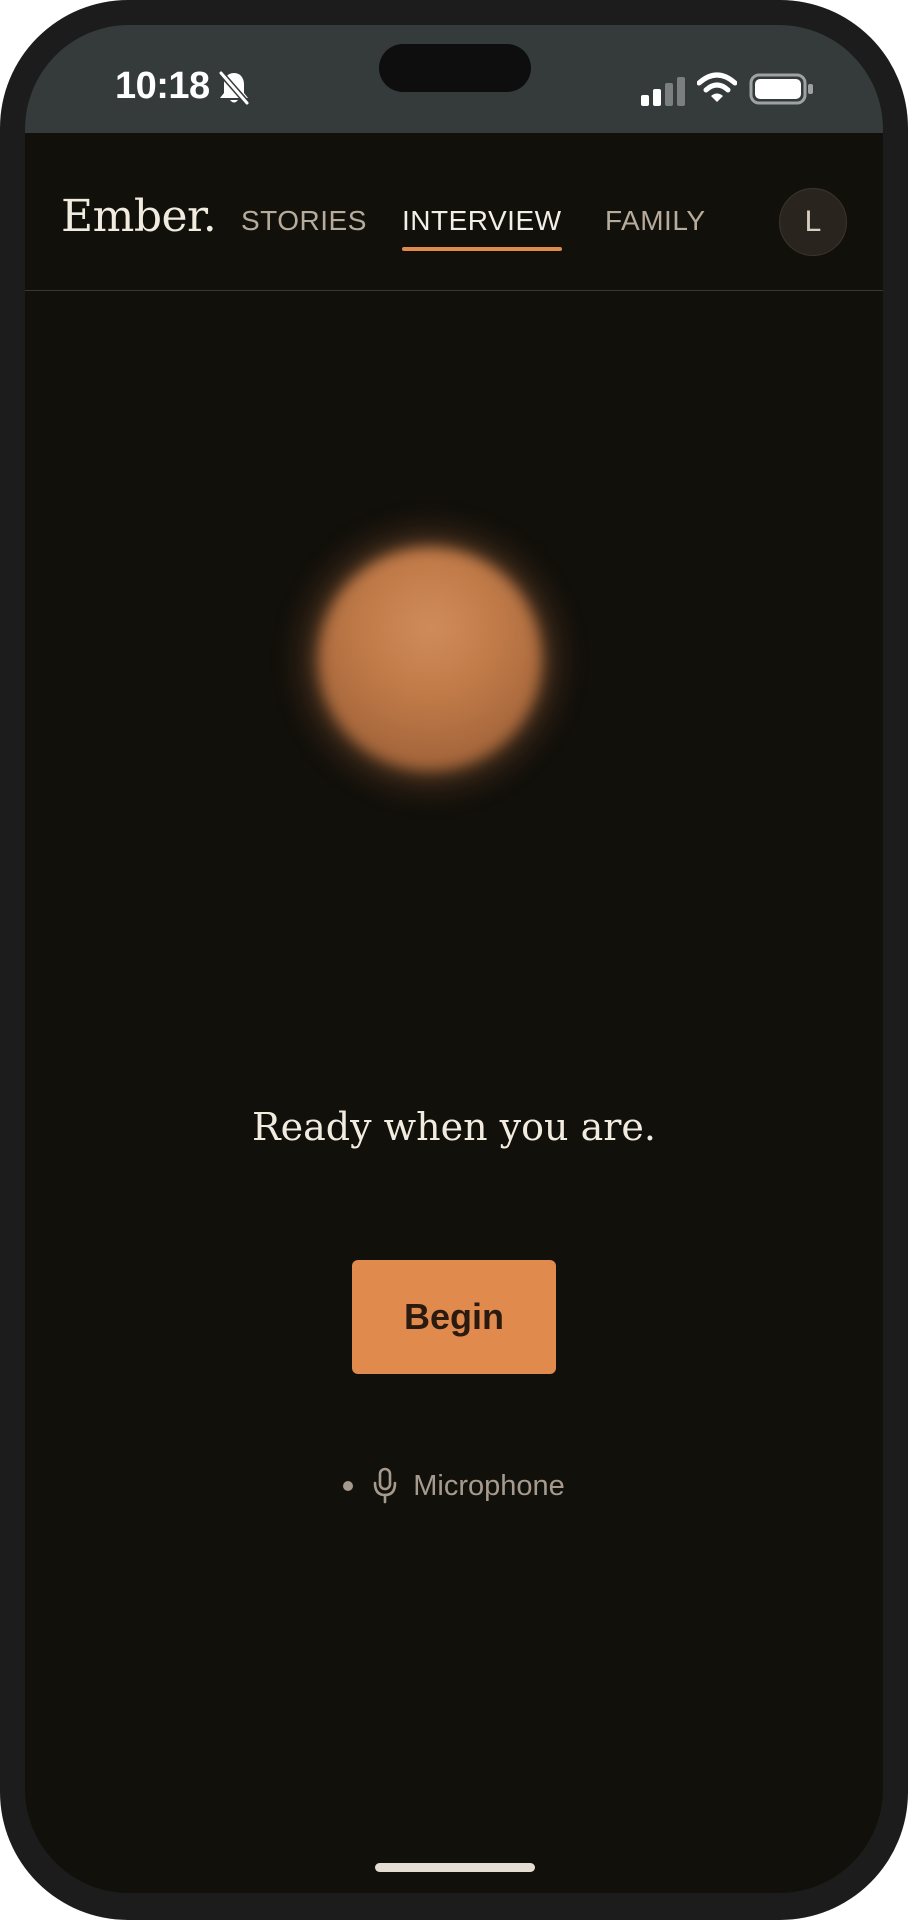  What do you see at coordinates (234, 88) in the screenshot?
I see `bell-slash-icon` at bounding box center [234, 88].